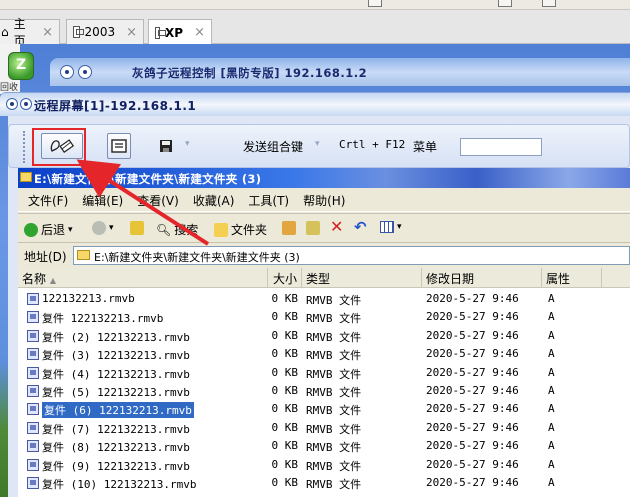  What do you see at coordinates (30, 32) in the screenshot?
I see `tab-home: ⌂ 主页 ×` at bounding box center [30, 32].